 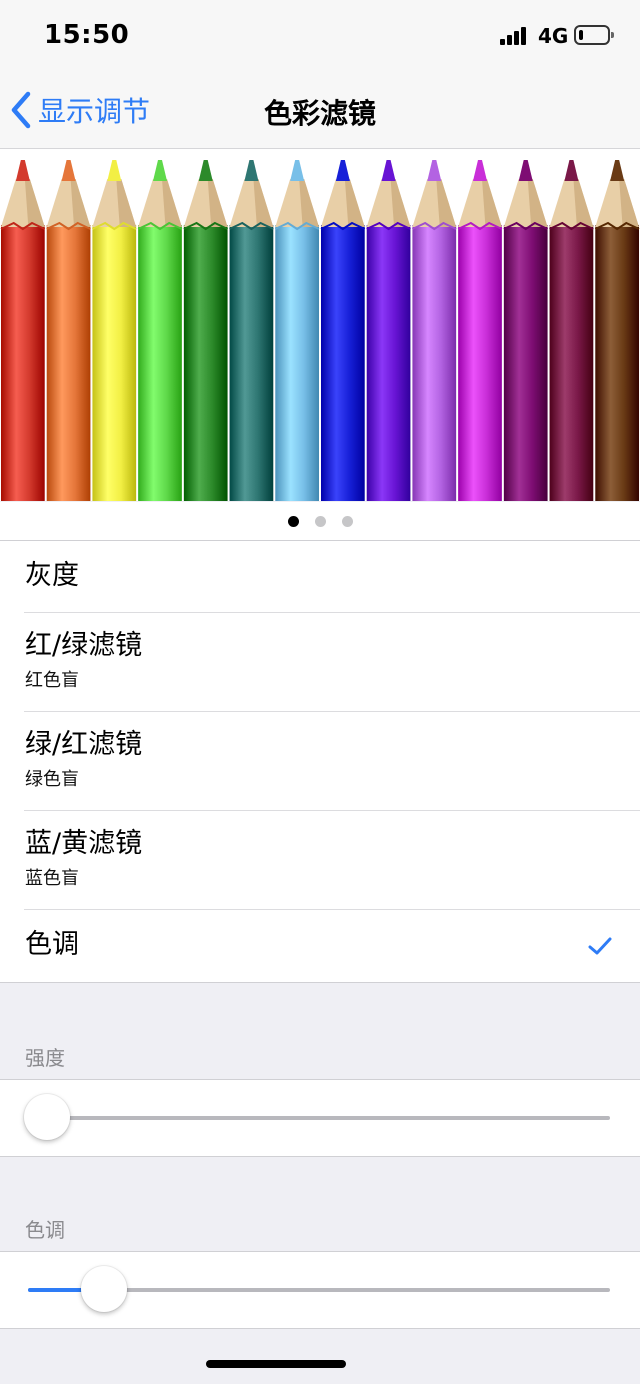 What do you see at coordinates (320, 1290) in the screenshot?
I see `hue-slider` at bounding box center [320, 1290].